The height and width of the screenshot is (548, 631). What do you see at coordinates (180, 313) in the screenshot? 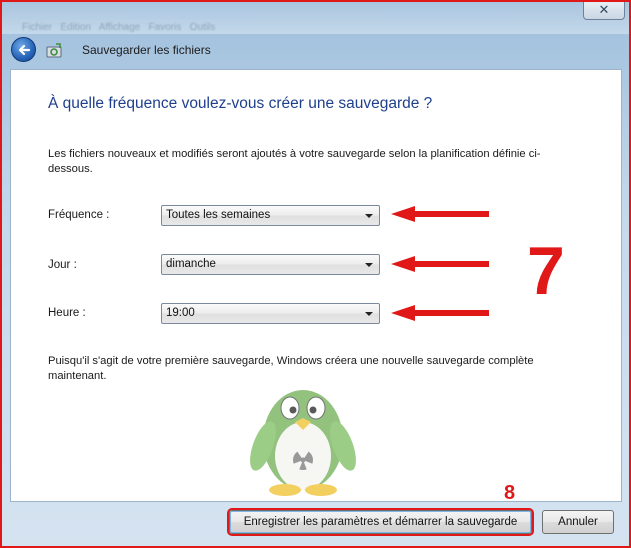
I see `time-value: 19:00` at bounding box center [180, 313].